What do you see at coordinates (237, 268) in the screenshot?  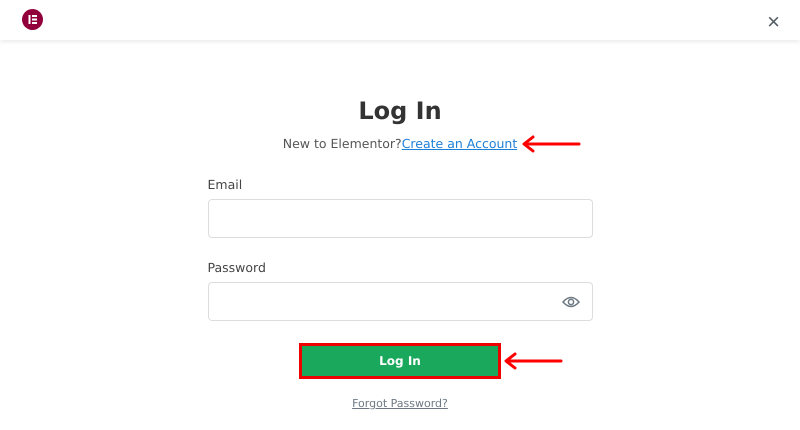 I see `field-label: Password` at bounding box center [237, 268].